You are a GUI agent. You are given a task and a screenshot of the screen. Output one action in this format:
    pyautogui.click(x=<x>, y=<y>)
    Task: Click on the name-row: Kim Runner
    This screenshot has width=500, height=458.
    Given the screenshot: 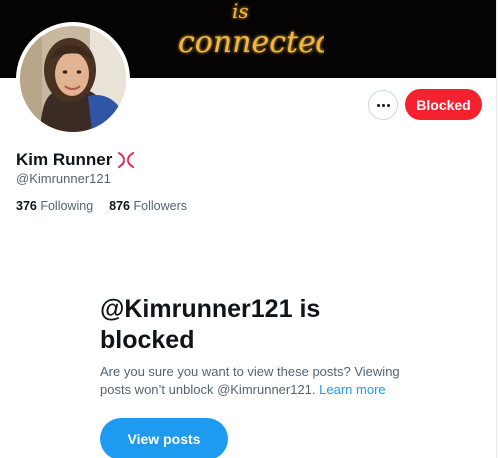 What is the action you would take?
    pyautogui.click(x=76, y=160)
    